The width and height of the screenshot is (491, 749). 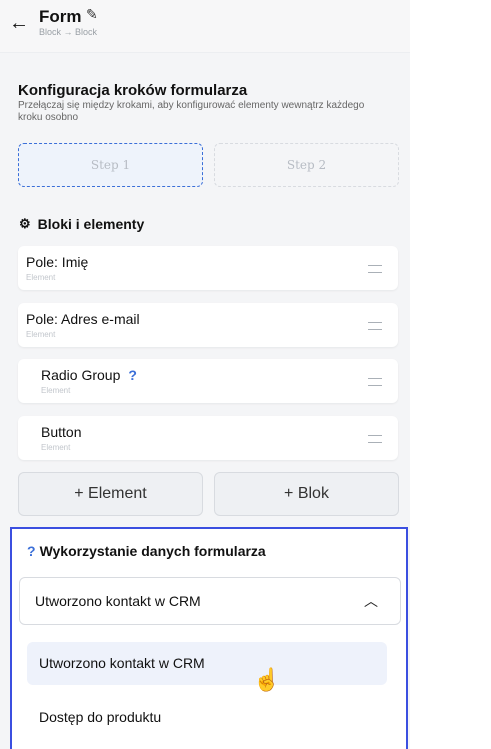 What do you see at coordinates (61, 432) in the screenshot?
I see `item-name: Button` at bounding box center [61, 432].